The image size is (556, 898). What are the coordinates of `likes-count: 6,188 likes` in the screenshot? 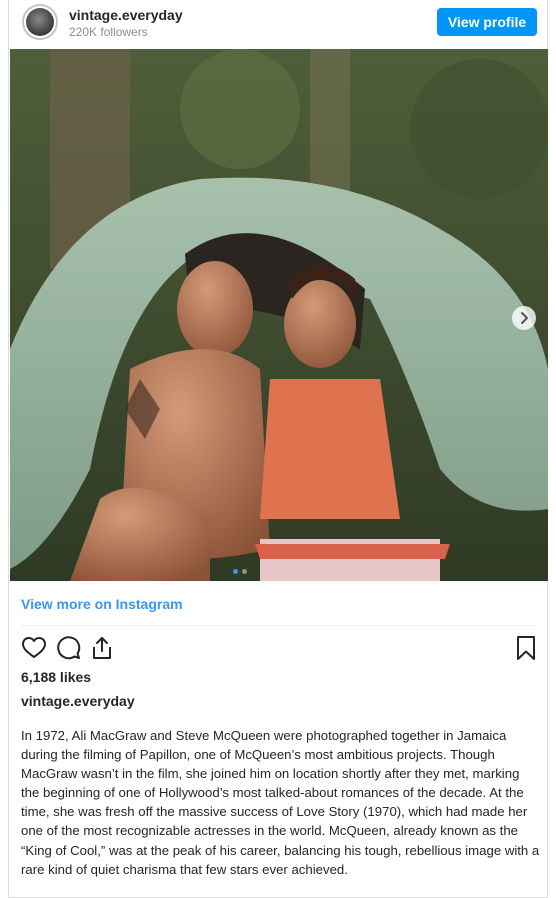 It's located at (56, 677).